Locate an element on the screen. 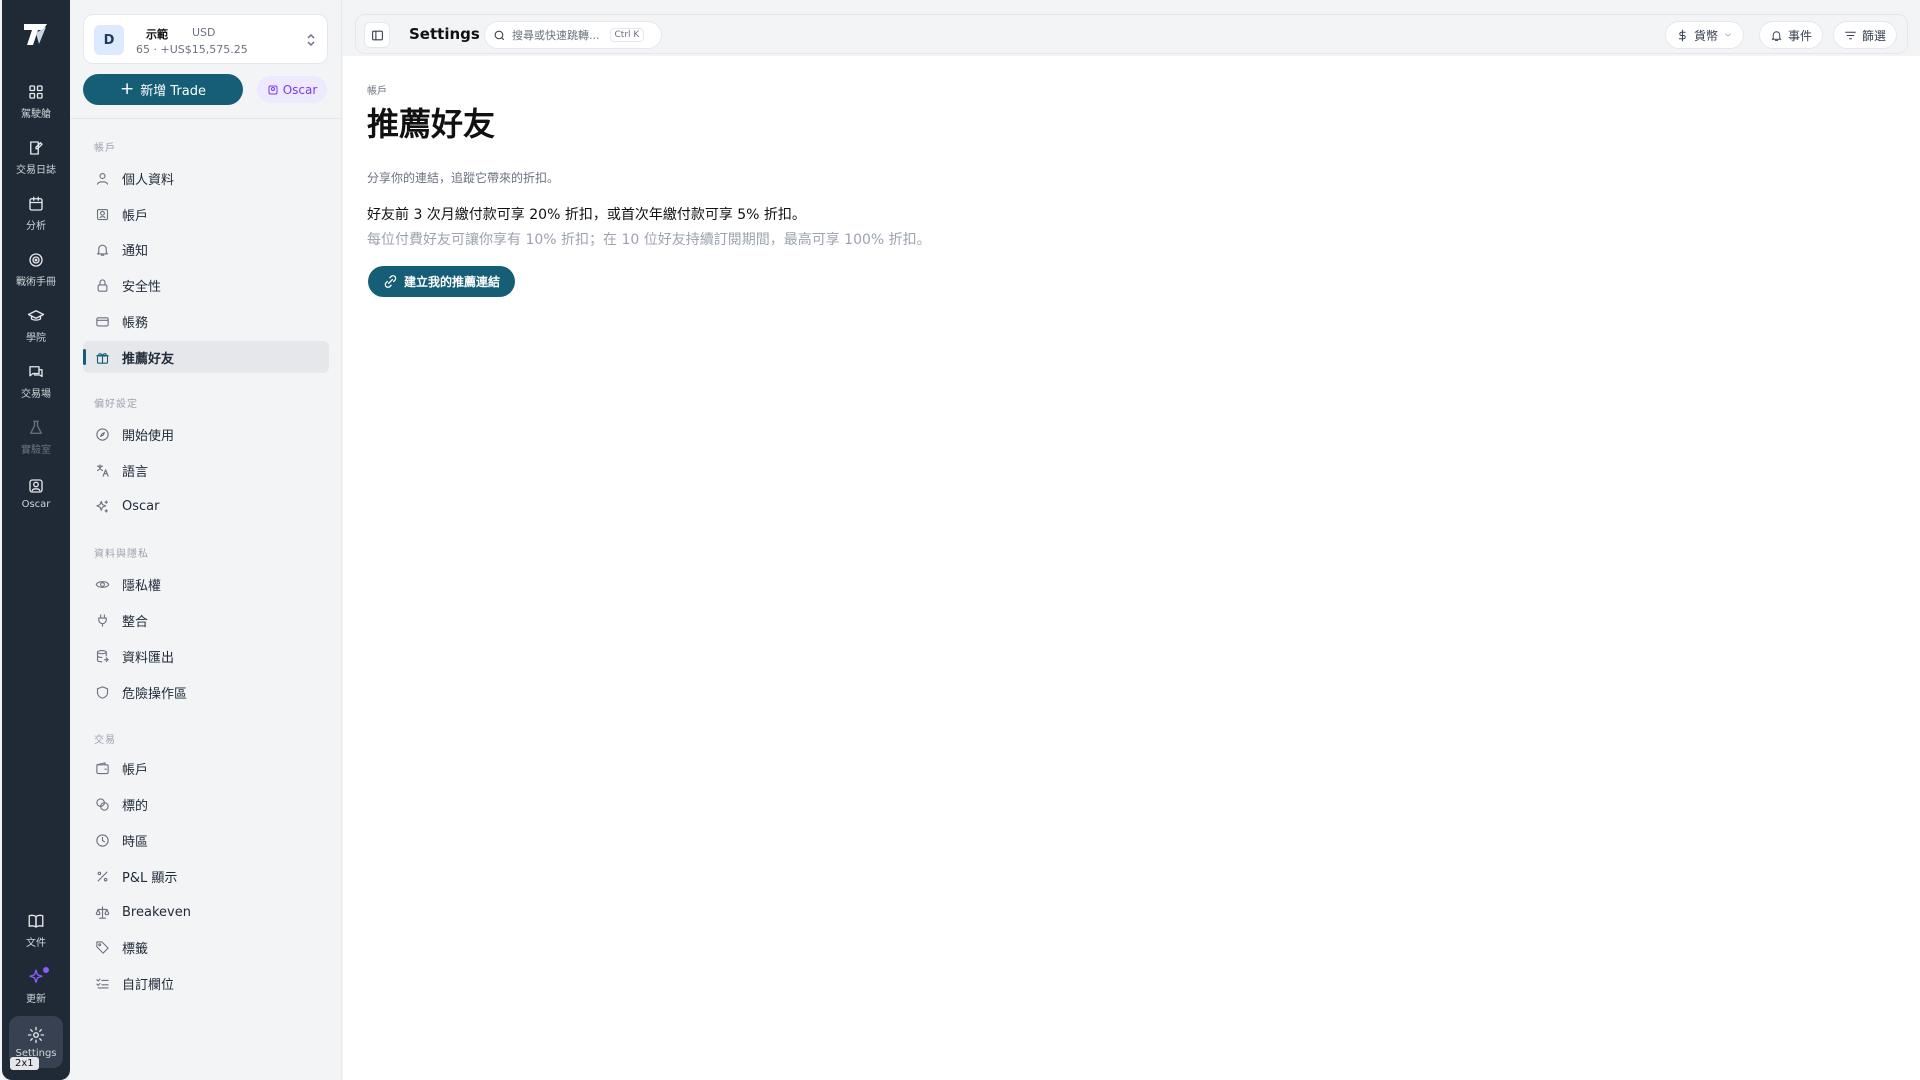 The image size is (1920, 1080). scale-icon is located at coordinates (102, 912).